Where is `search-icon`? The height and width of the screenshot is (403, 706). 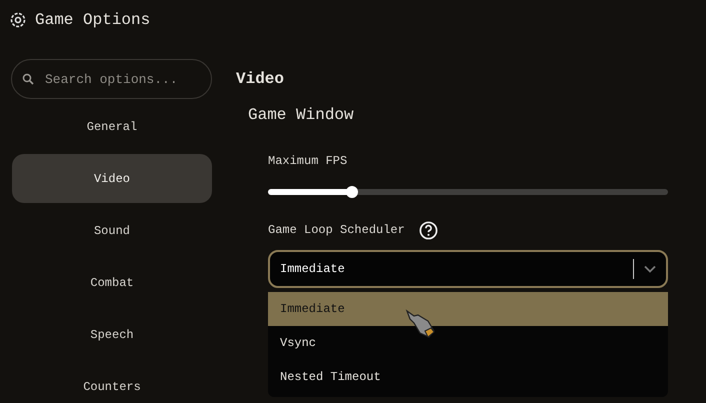
search-icon is located at coordinates (28, 79).